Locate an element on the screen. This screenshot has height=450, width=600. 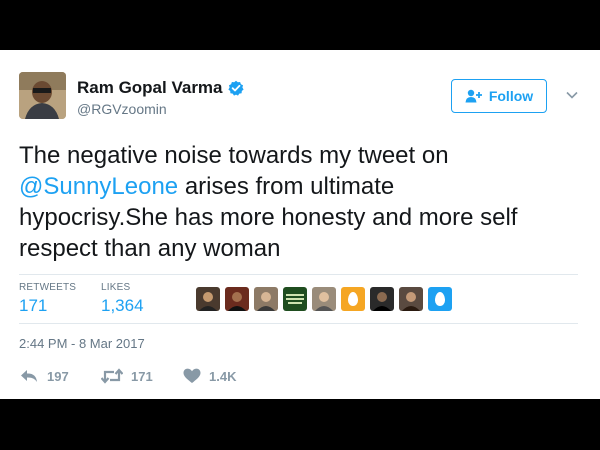
retweets-count: 171 is located at coordinates (33, 306).